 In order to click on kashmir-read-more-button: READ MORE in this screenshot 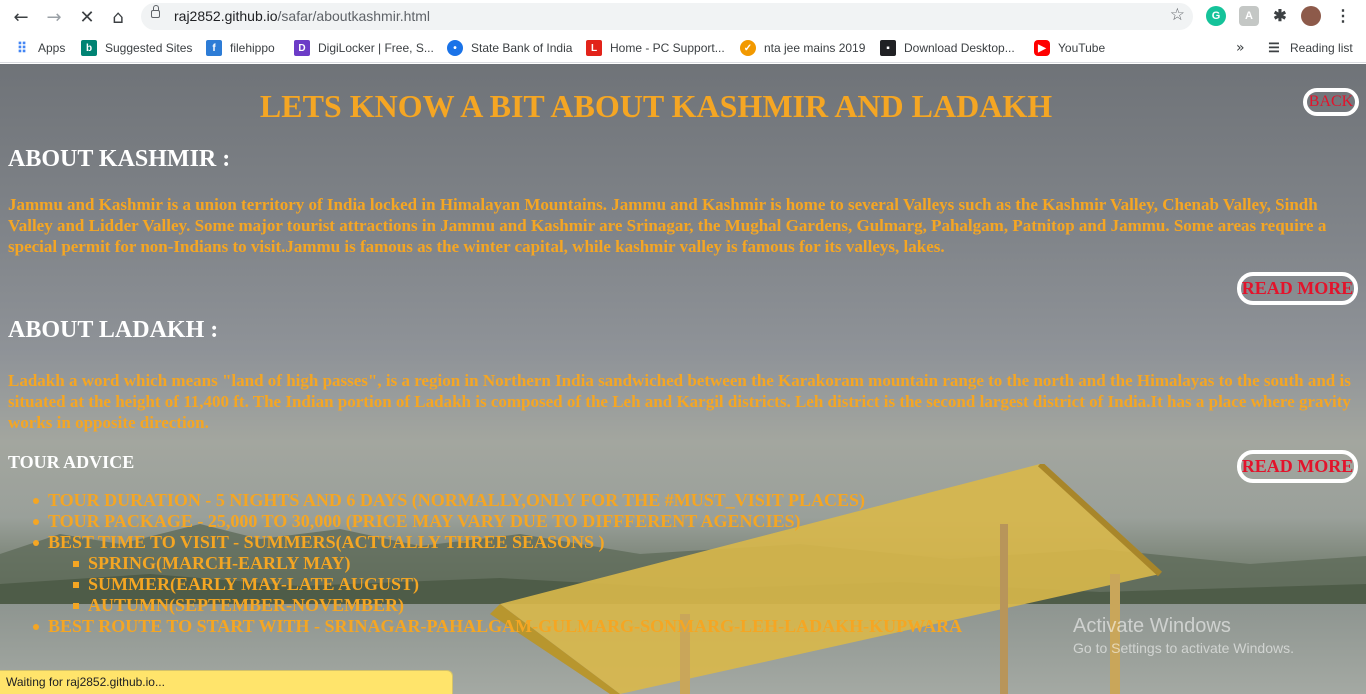, I will do `click(1297, 288)`.